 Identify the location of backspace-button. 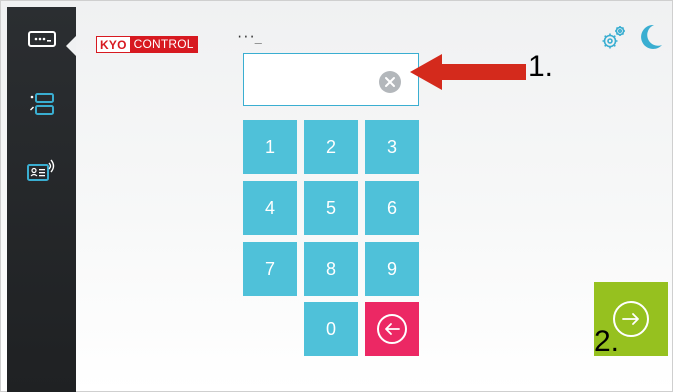
(392, 329).